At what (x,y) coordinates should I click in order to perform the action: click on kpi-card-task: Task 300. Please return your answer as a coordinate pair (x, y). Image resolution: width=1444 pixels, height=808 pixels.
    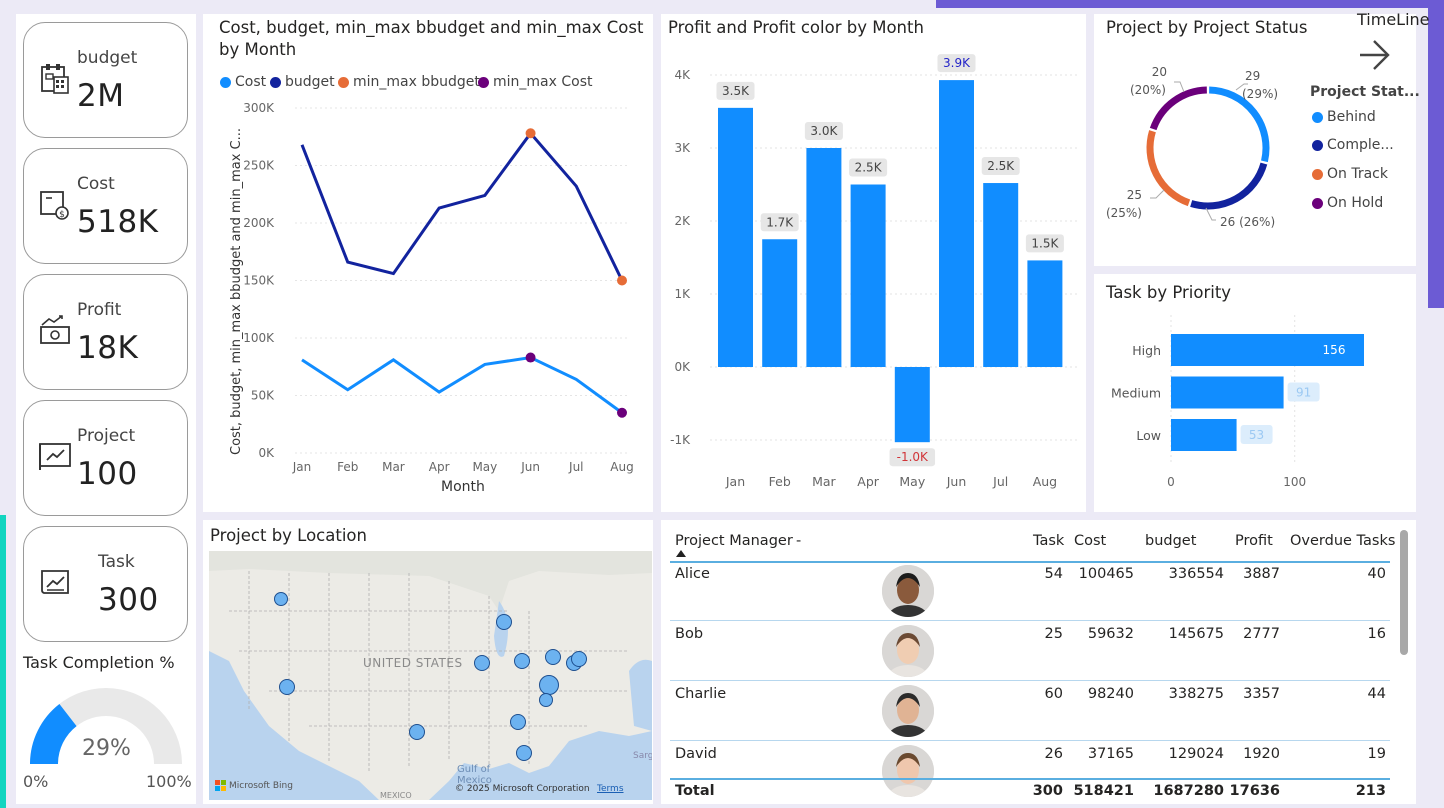
    Looking at the image, I should click on (105, 584).